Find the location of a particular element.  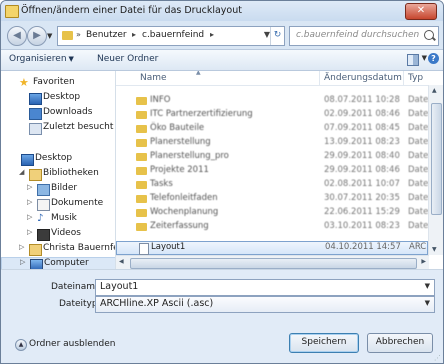

scroll-right-icon: ▶ is located at coordinates (423, 261).